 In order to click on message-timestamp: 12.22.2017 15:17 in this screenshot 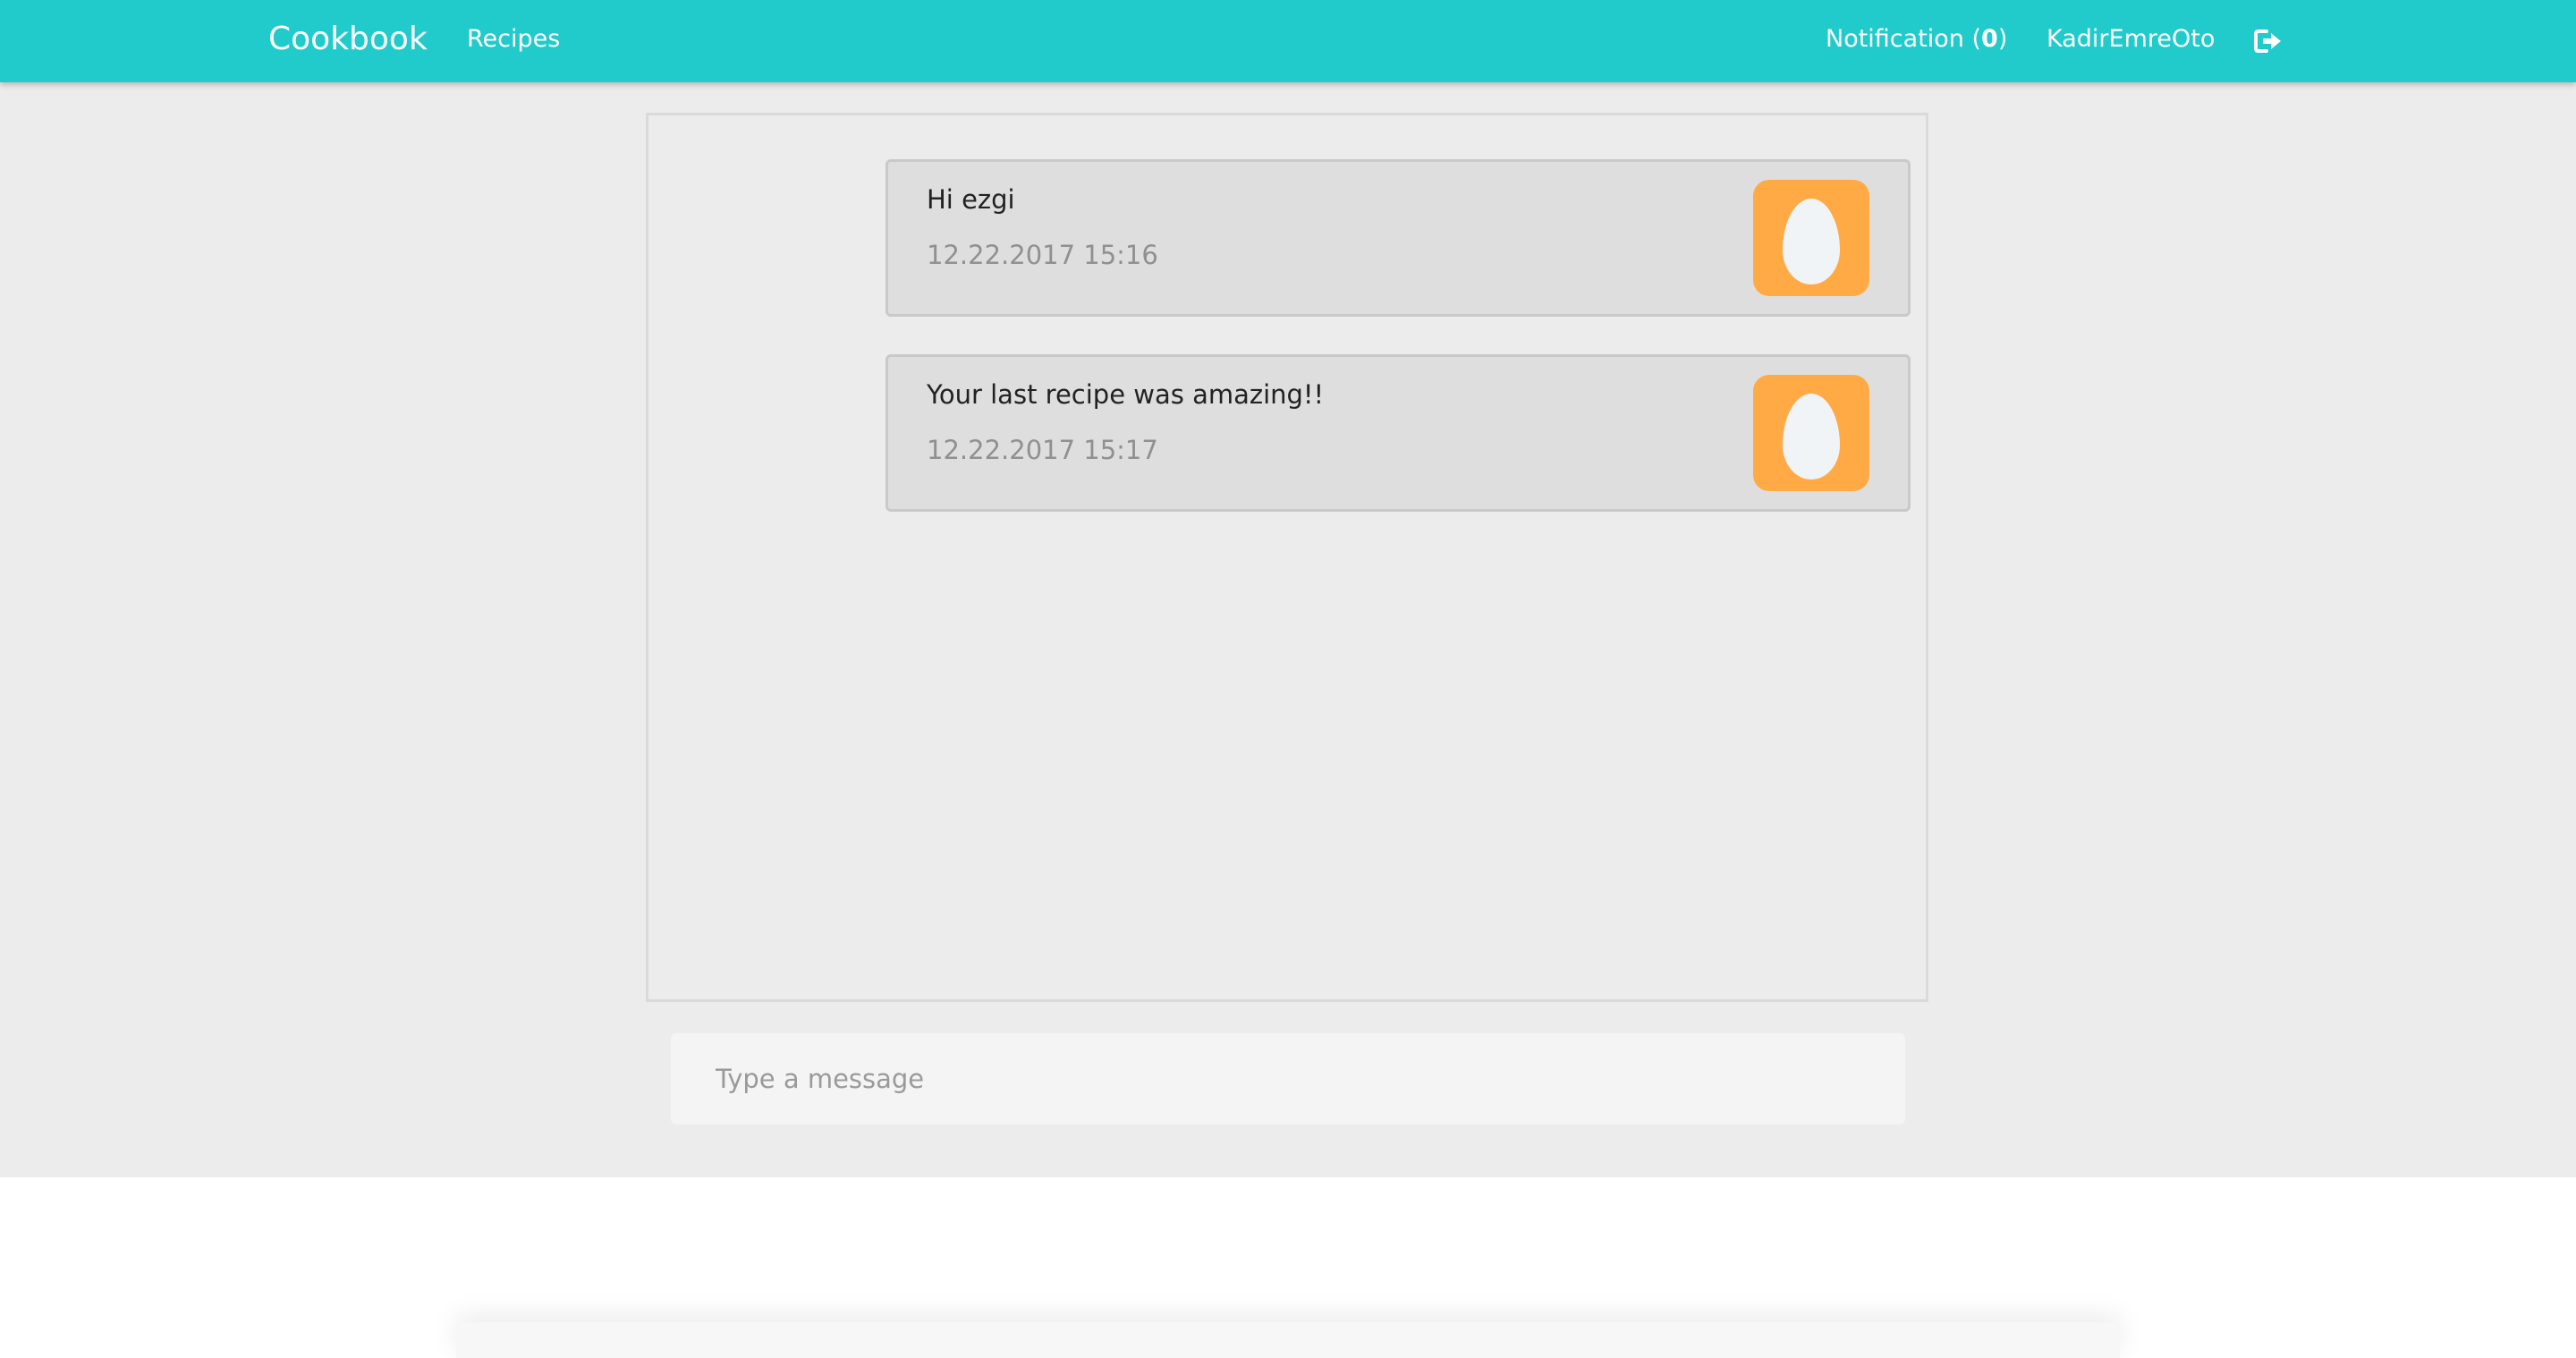, I will do `click(1042, 450)`.